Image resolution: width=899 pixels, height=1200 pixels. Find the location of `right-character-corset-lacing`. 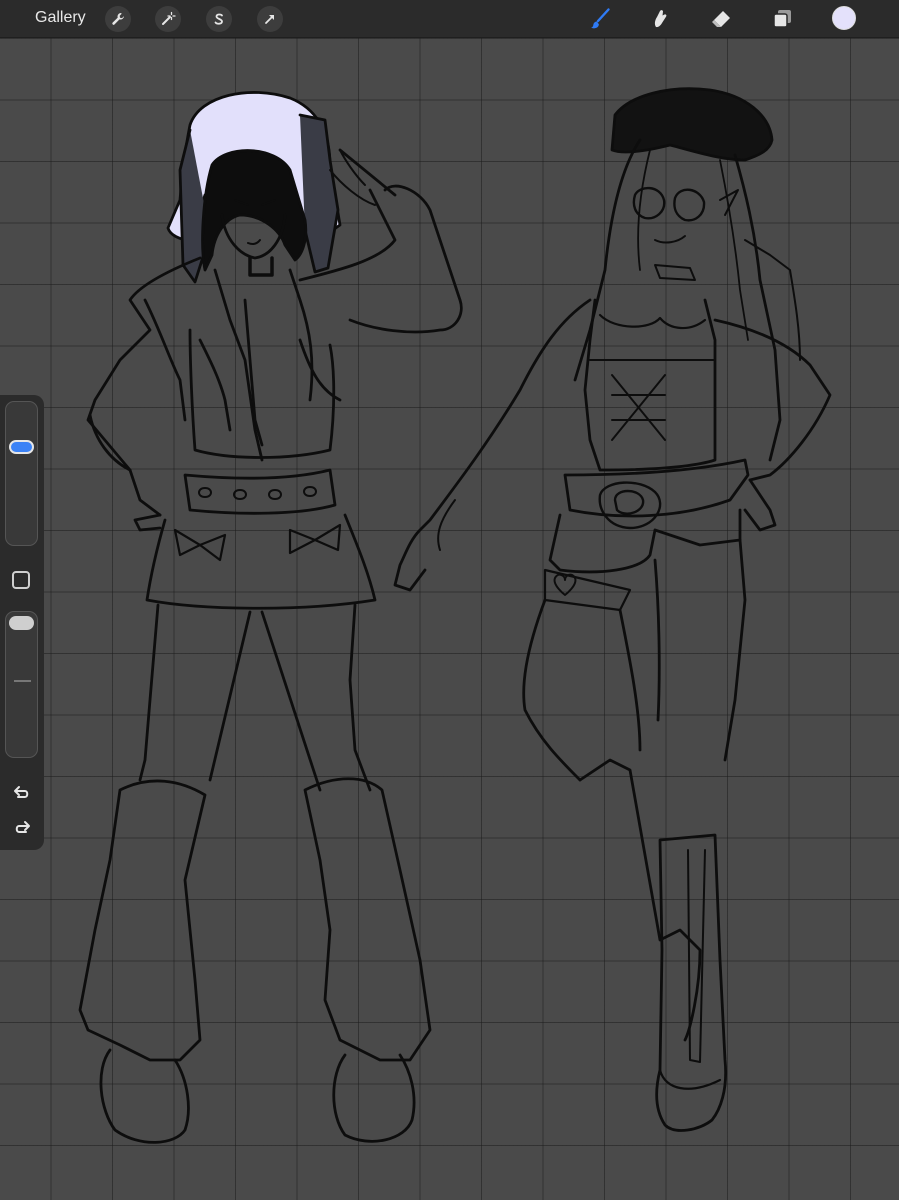

right-character-corset-lacing is located at coordinates (638, 407).